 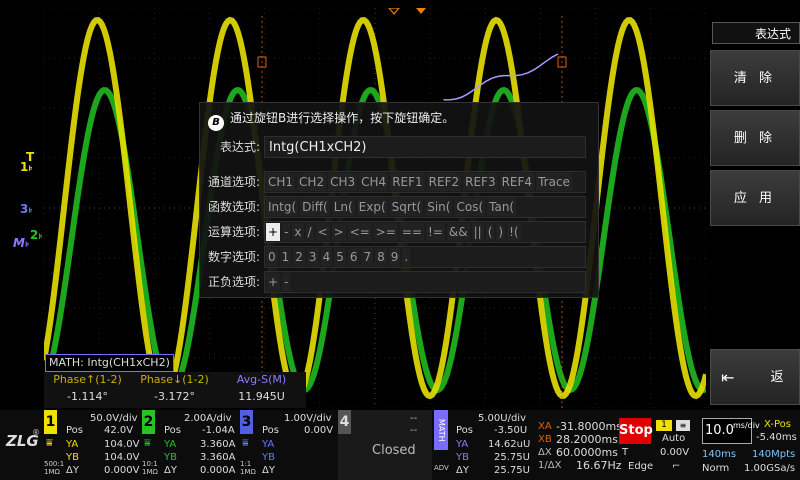 I want to click on xpos-label: X-Pos, so click(x=777, y=424).